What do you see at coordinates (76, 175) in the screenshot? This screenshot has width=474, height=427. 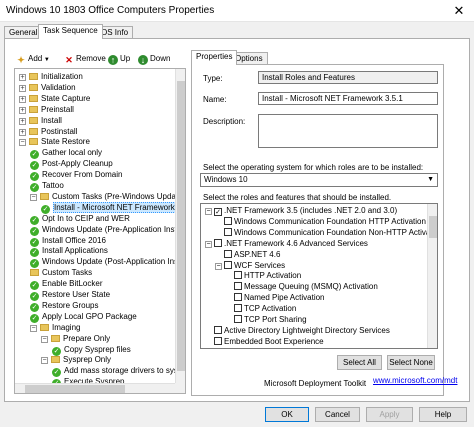 I see `tree-item: ✓ Recover From Domain` at bounding box center [76, 175].